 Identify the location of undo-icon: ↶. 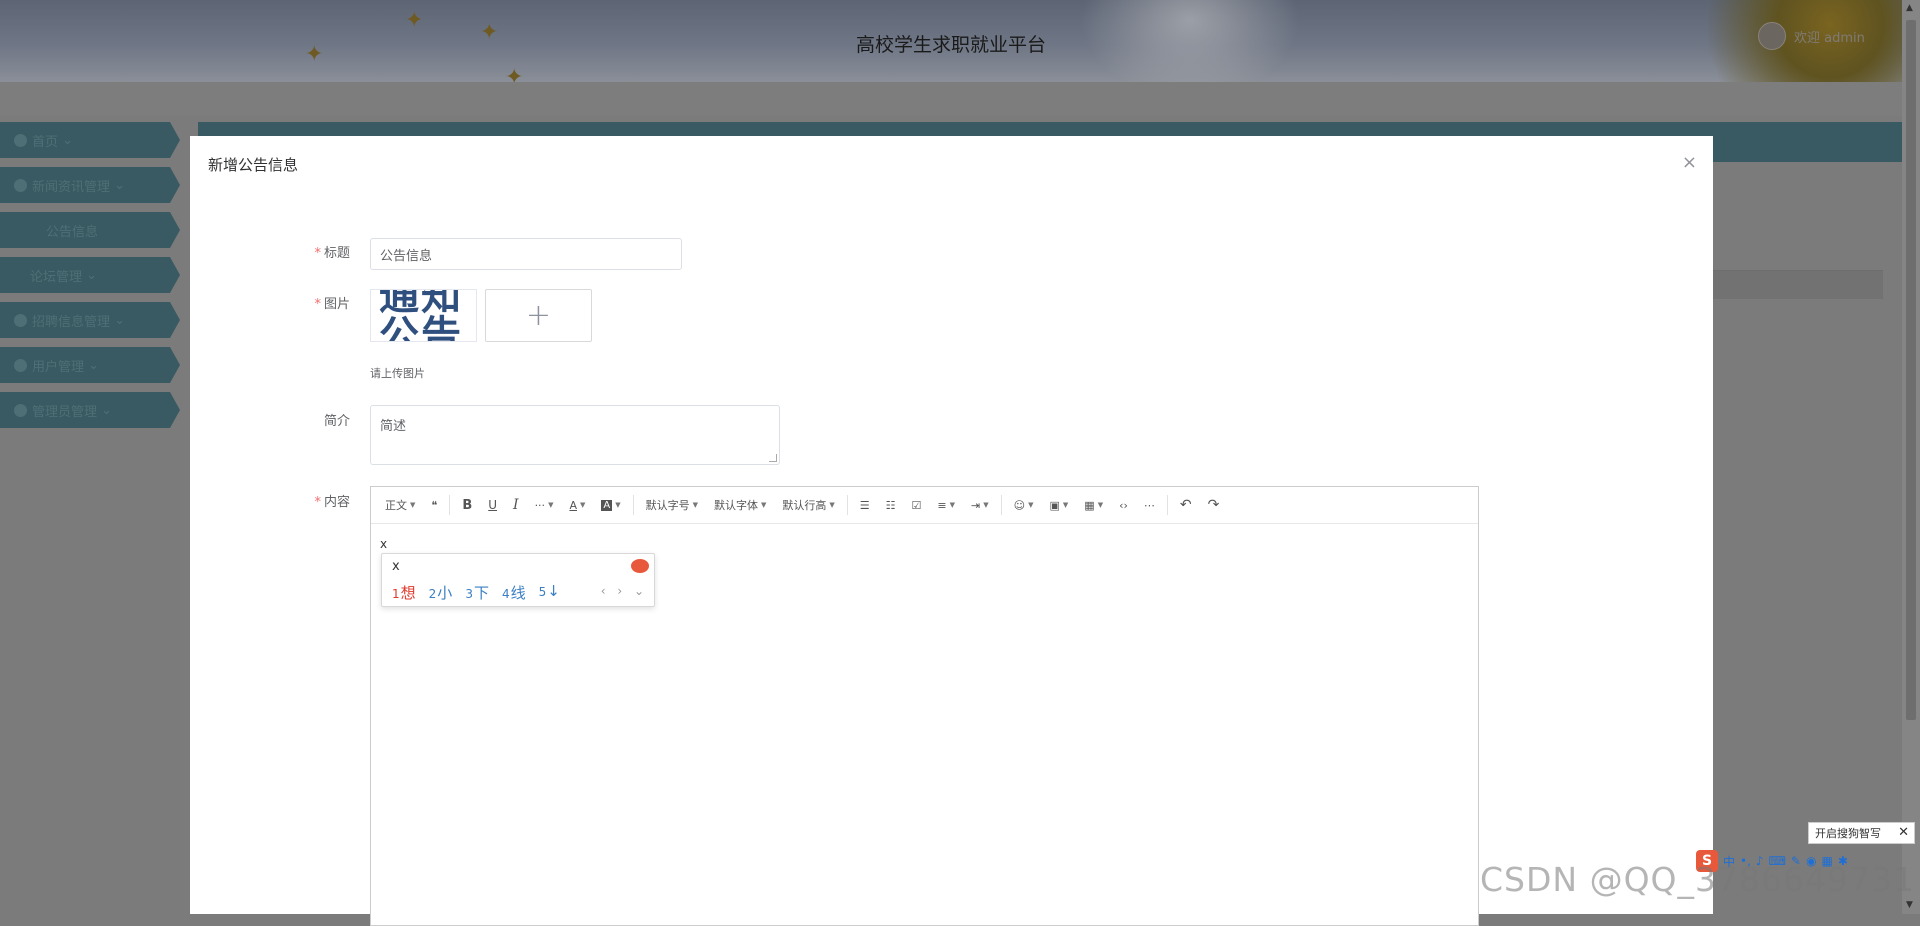
(1185, 505).